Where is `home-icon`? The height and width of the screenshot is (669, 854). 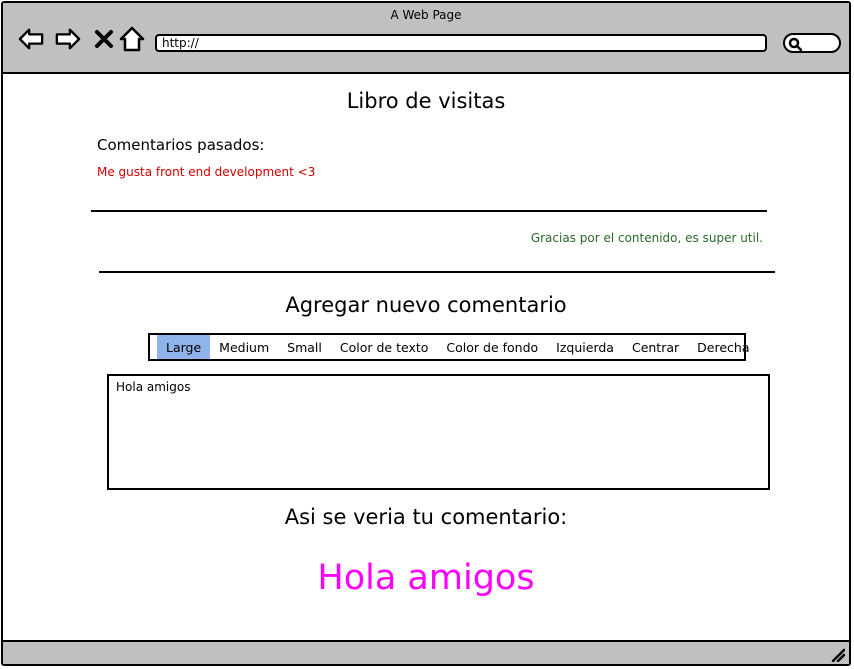
home-icon is located at coordinates (132, 39).